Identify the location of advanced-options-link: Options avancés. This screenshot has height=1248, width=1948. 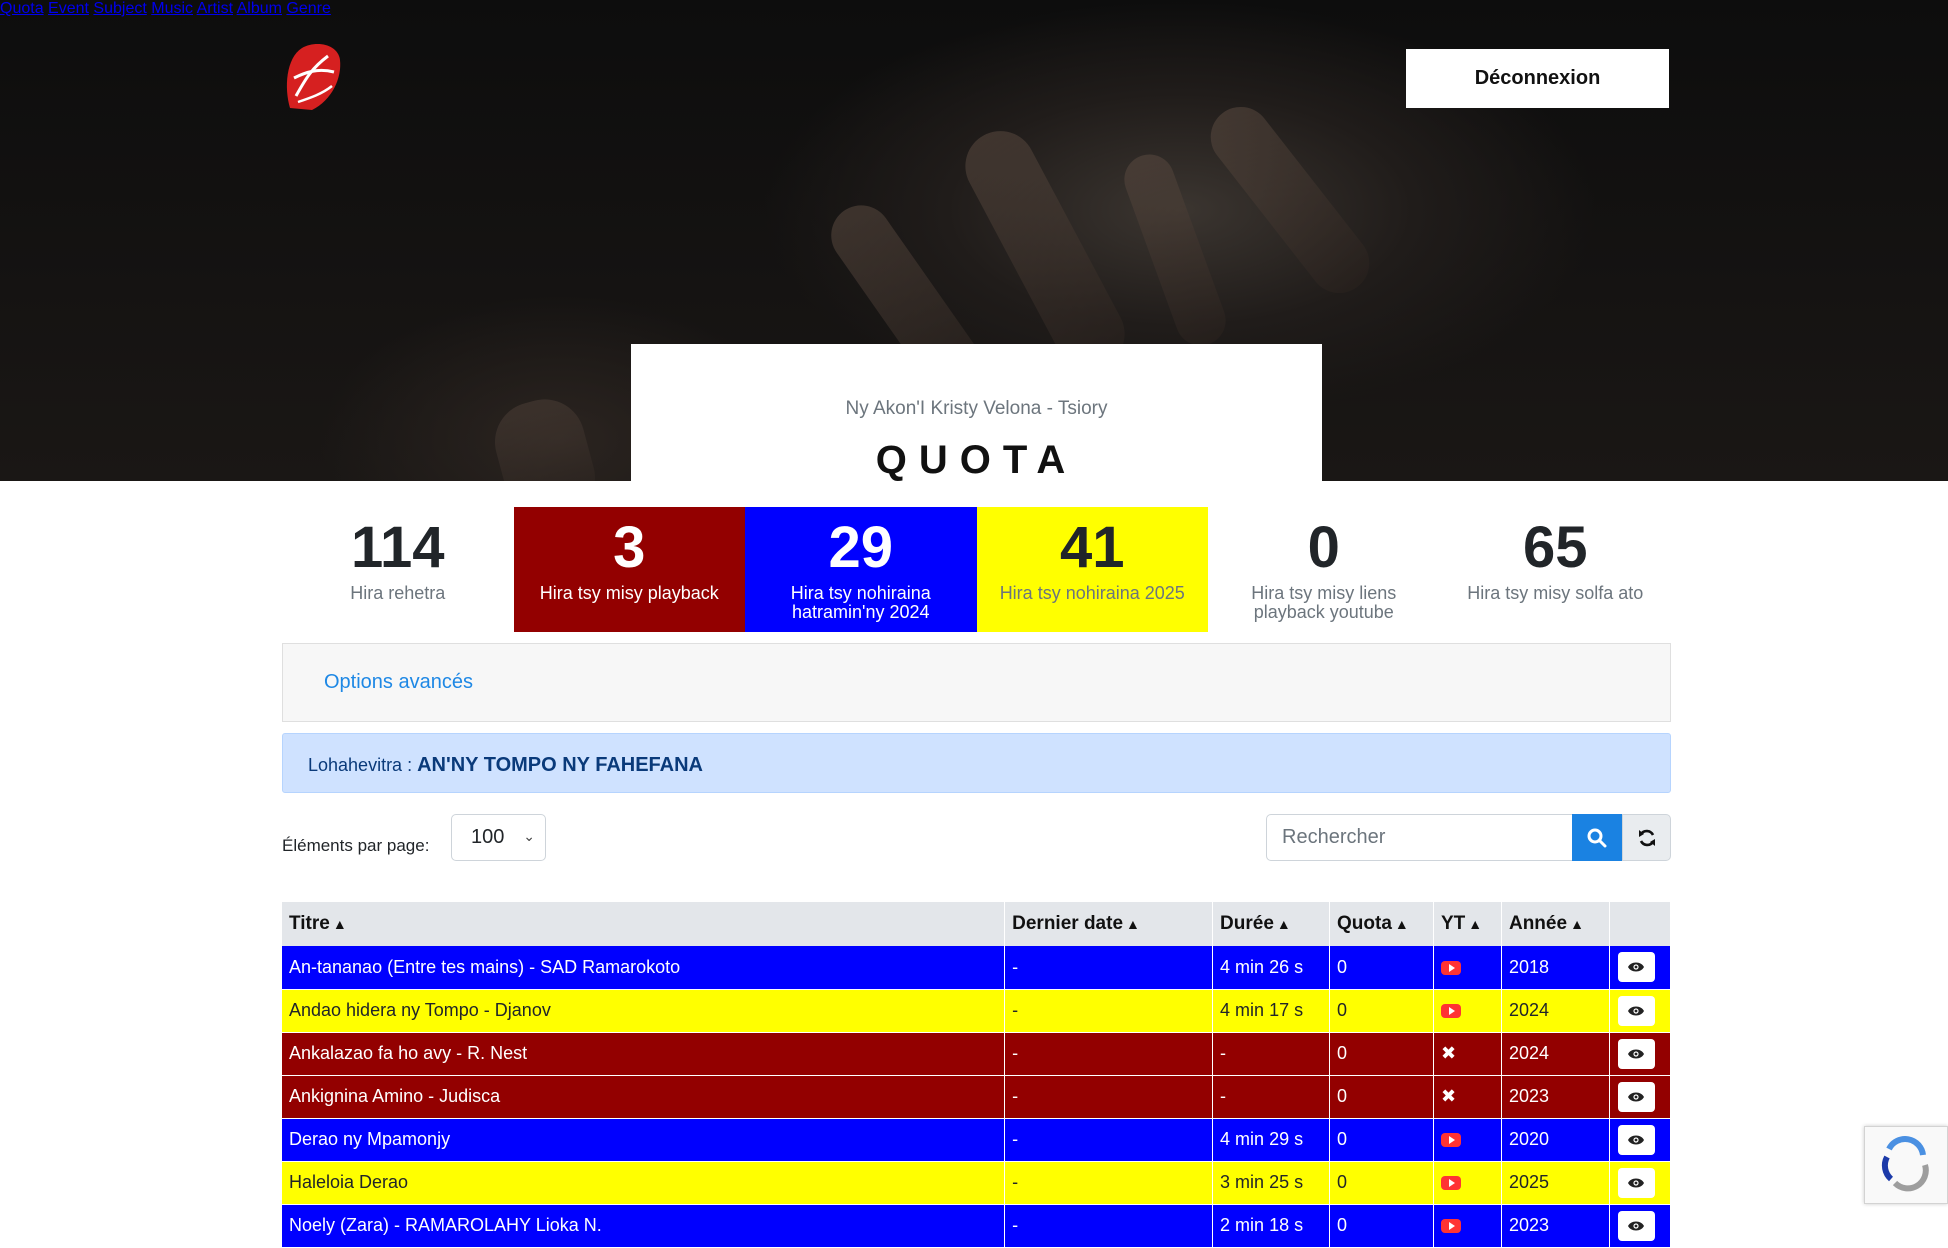
(398, 682).